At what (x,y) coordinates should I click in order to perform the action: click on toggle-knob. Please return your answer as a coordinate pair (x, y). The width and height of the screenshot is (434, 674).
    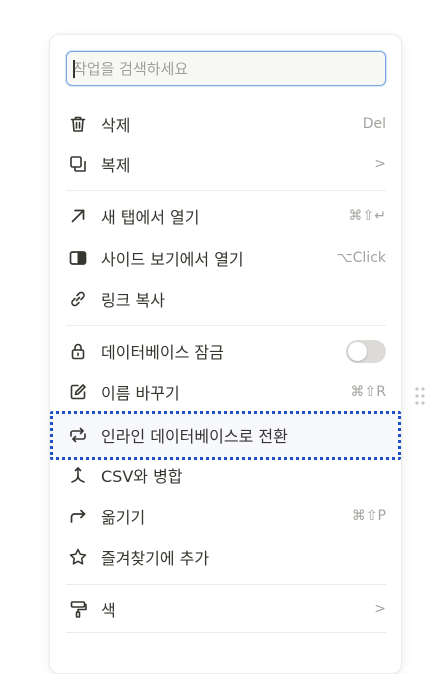
    Looking at the image, I should click on (357, 351).